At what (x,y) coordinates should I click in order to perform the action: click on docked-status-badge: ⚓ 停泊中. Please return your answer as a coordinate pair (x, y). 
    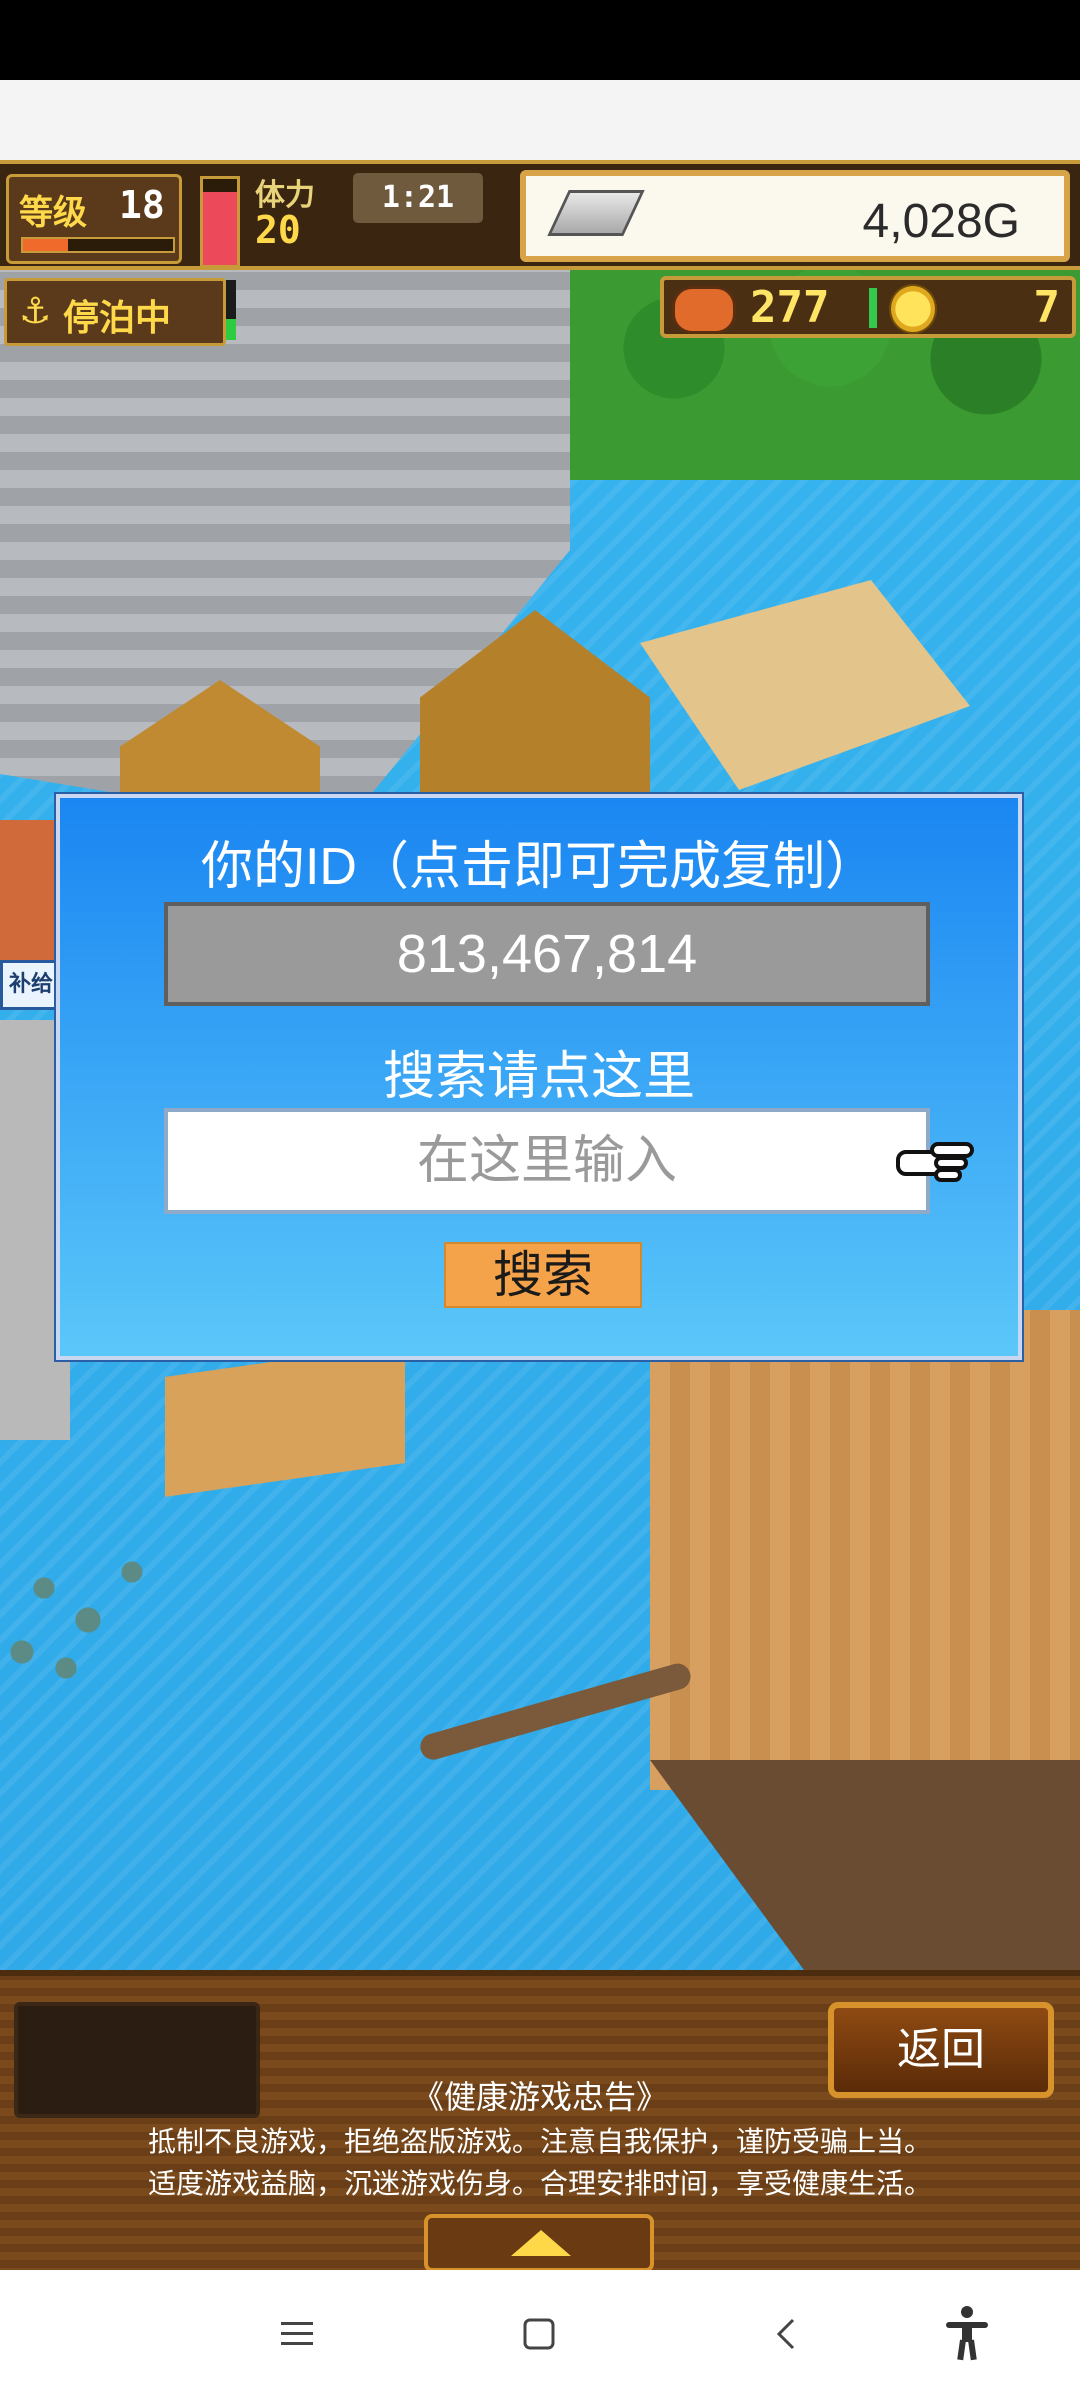
    Looking at the image, I should click on (115, 312).